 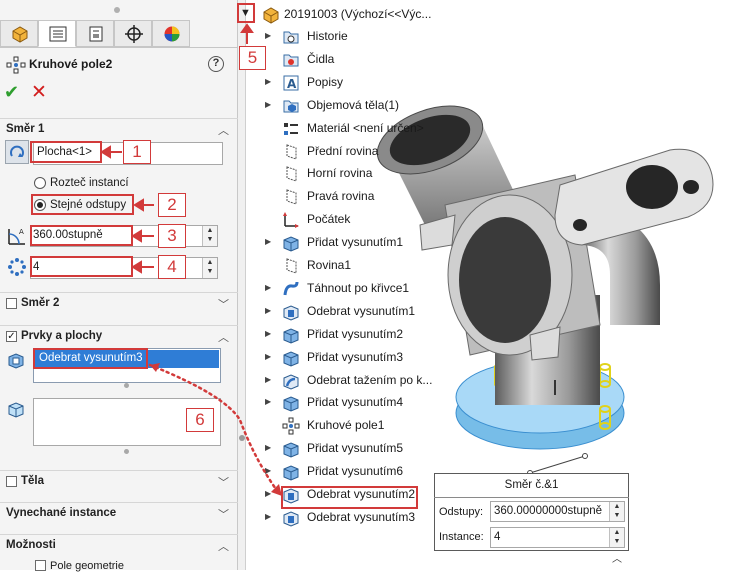 I want to click on tag-instances-spinner: ▲ ▼, so click(x=616, y=537).